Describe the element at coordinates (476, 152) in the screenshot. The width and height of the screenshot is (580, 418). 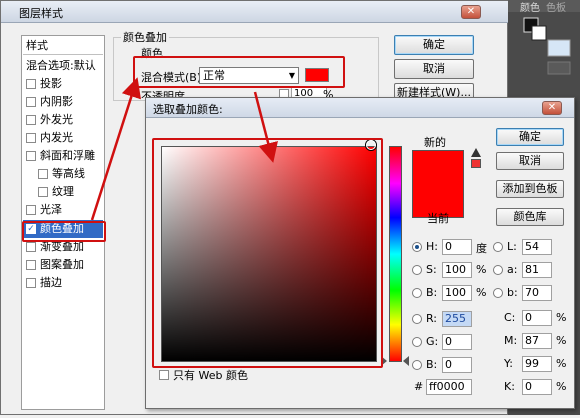
I see `out-of-gamut-warning-icon` at that location.